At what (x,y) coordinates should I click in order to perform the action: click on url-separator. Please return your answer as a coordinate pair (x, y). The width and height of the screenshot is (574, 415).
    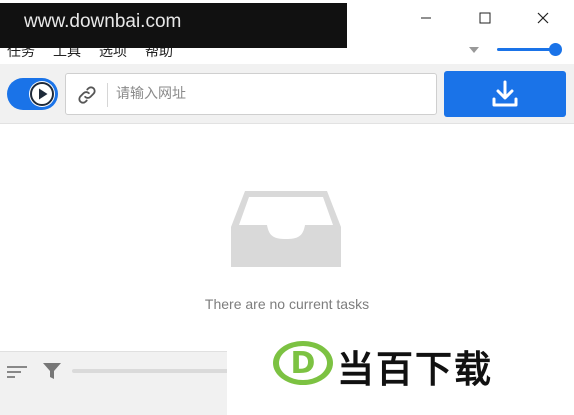
    Looking at the image, I should click on (107, 95).